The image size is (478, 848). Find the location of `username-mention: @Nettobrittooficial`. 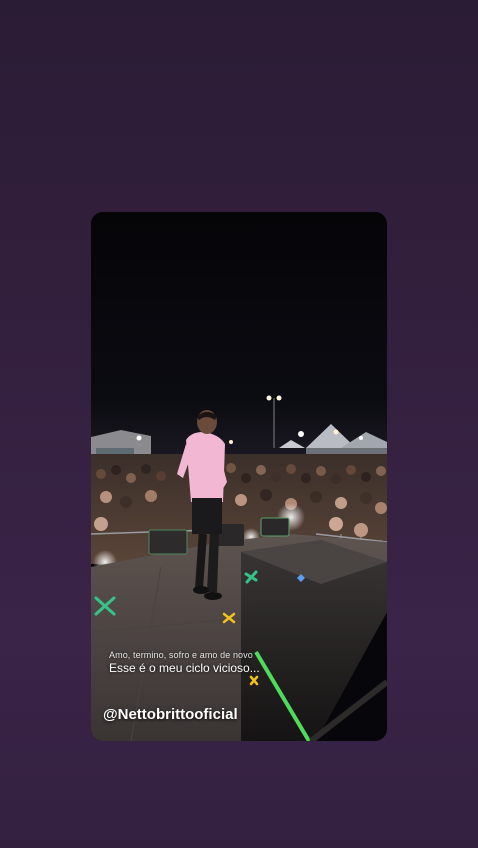

username-mention: @Nettobrittooficial is located at coordinates (170, 714).